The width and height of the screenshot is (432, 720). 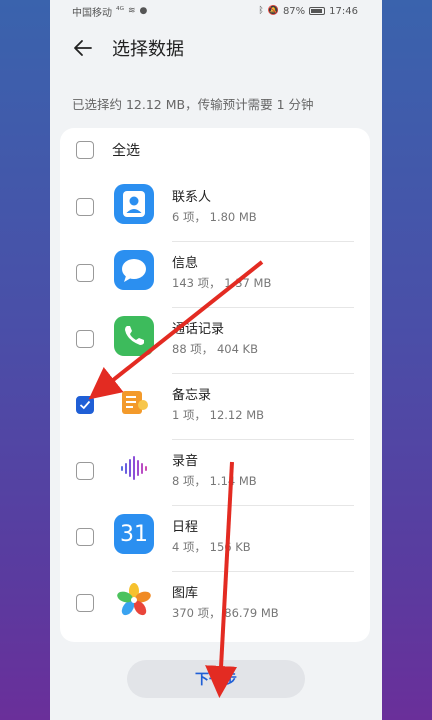 What do you see at coordinates (261, 11) in the screenshot?
I see `bluetooth-icon: ᛒ` at bounding box center [261, 11].